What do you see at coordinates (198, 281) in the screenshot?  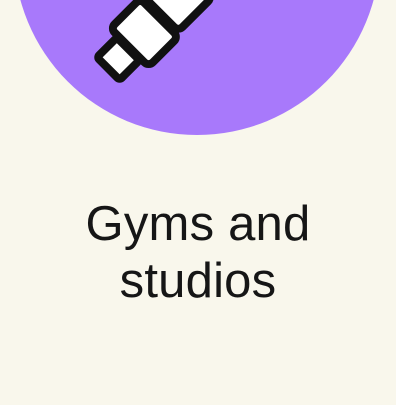 I see `category-title-line-2: studios` at bounding box center [198, 281].